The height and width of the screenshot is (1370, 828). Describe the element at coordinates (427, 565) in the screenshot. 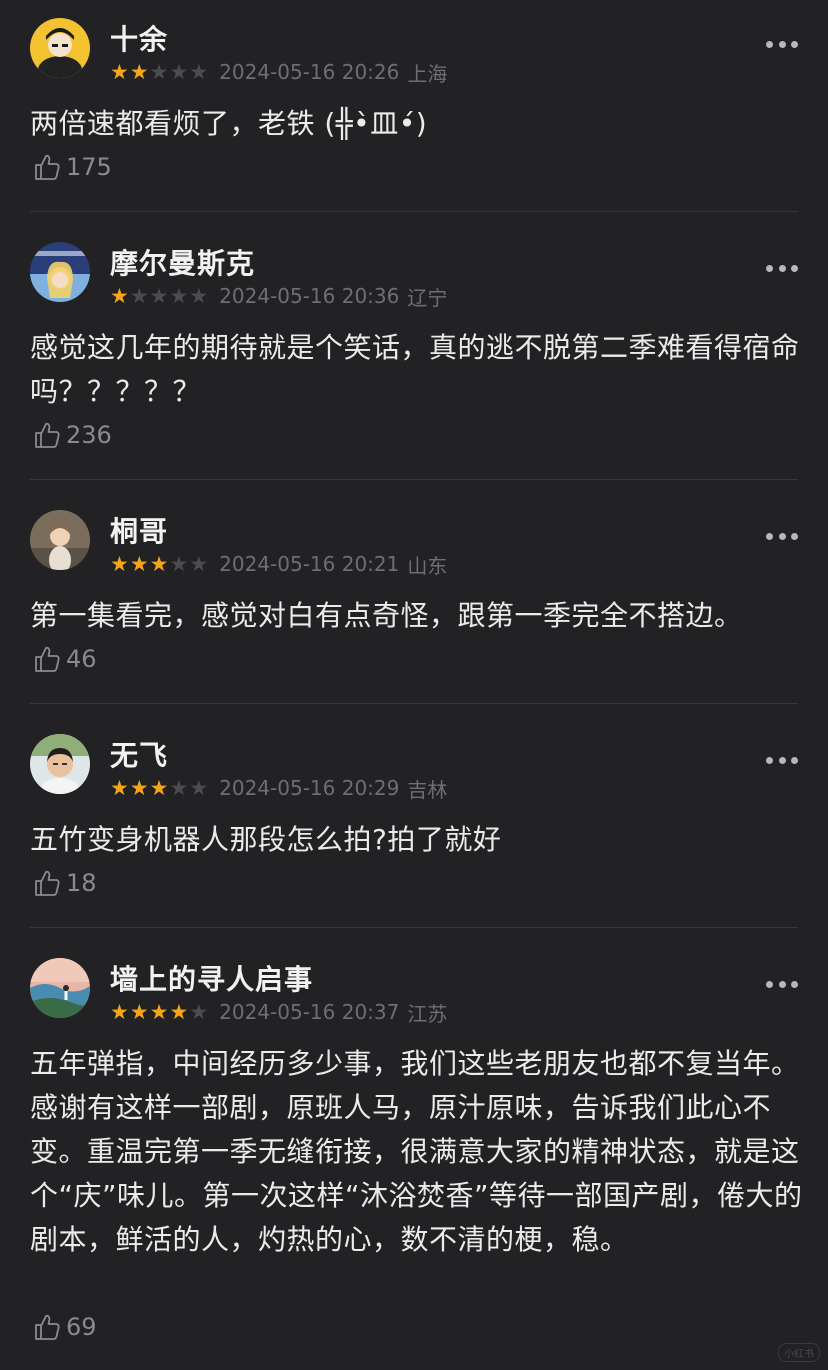

I see `comment-location: 山东` at that location.